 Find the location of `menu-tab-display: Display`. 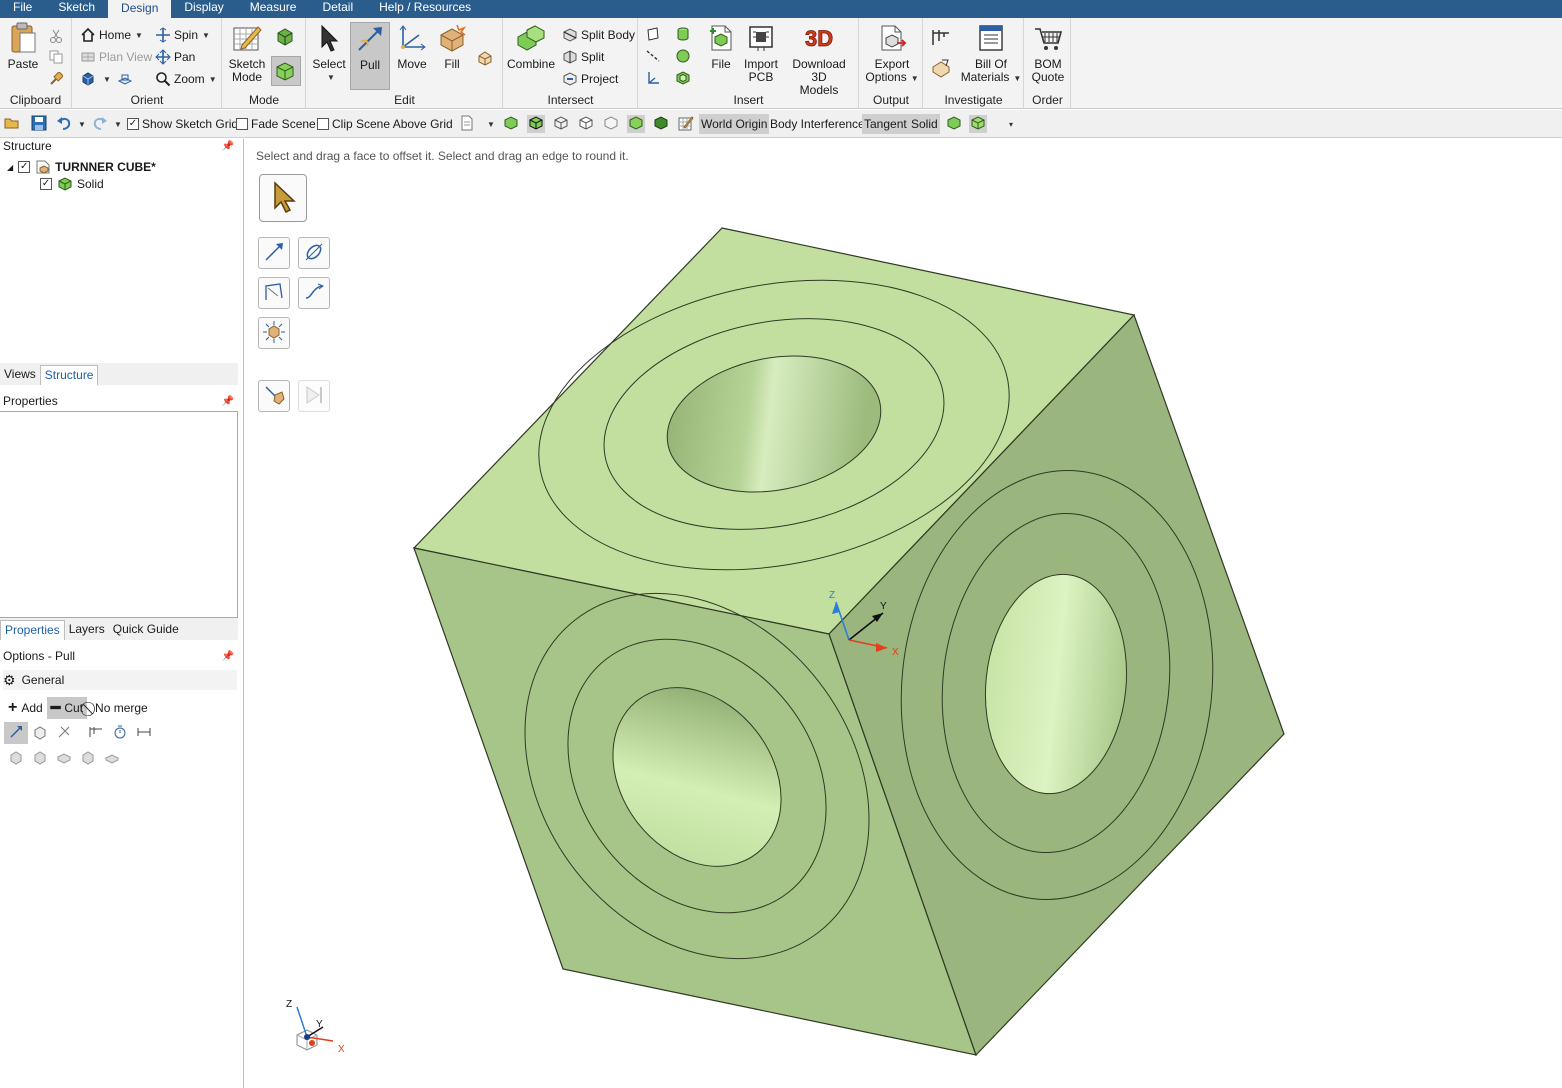

menu-tab-display: Display is located at coordinates (203, 9).